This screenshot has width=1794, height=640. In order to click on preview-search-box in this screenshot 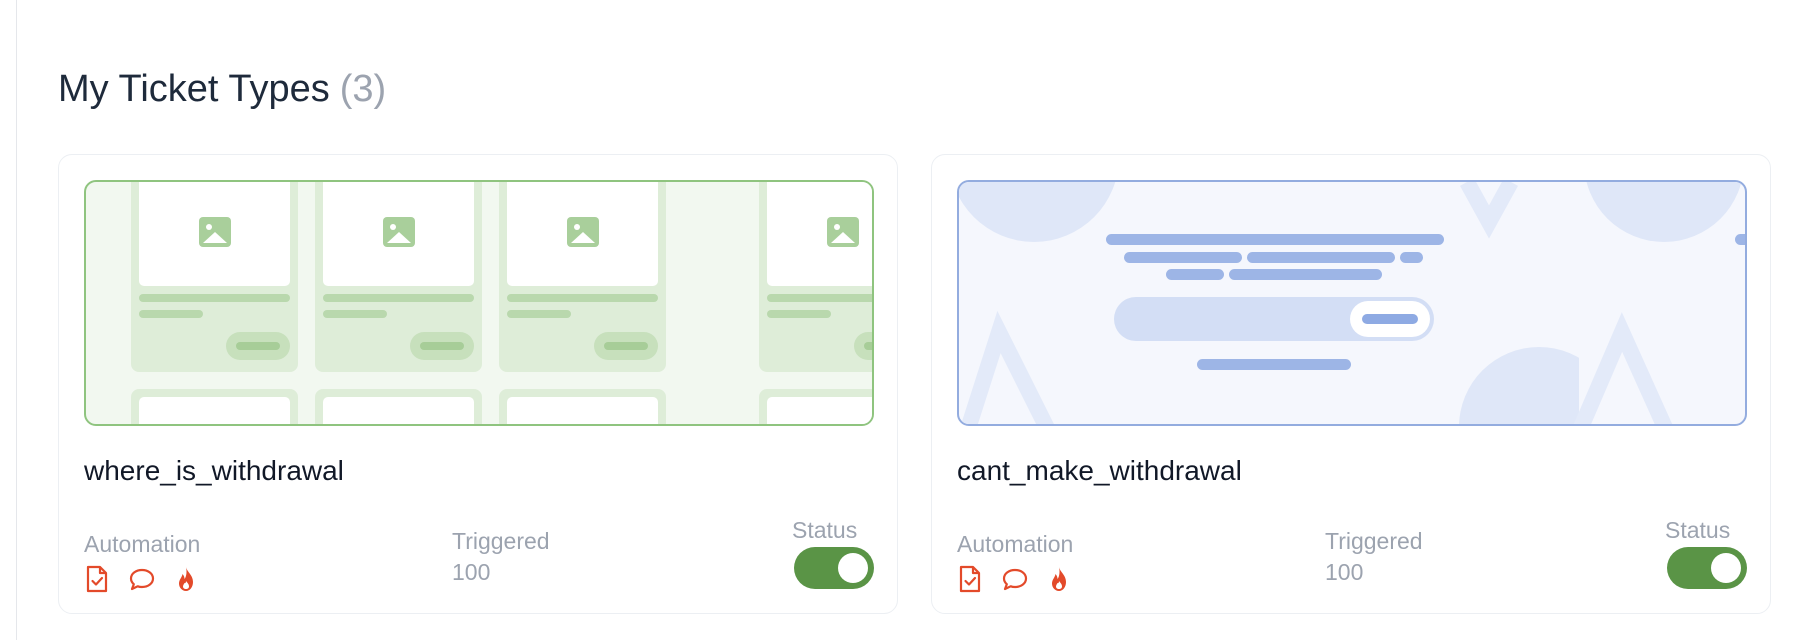, I will do `click(1274, 319)`.